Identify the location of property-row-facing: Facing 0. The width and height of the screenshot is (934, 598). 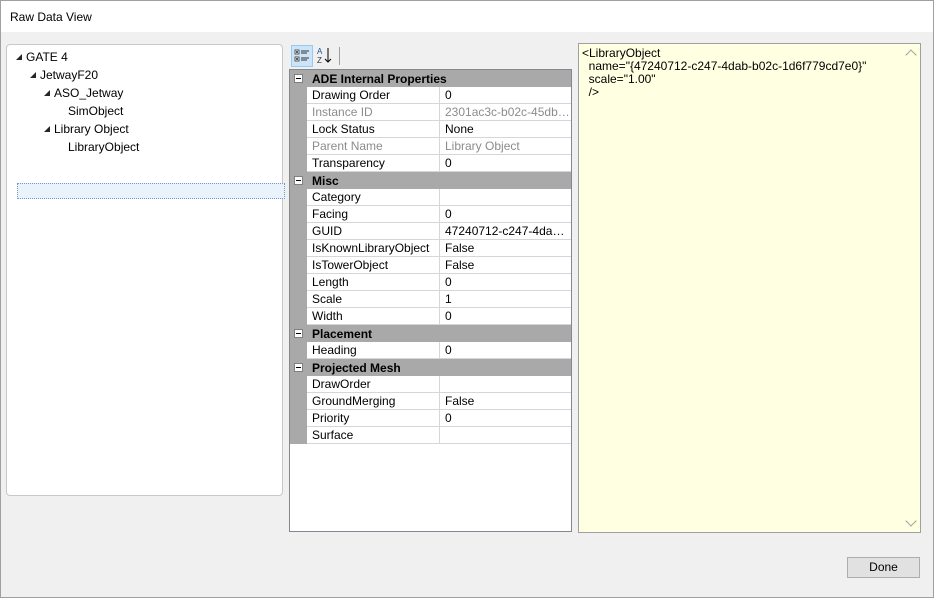
(430, 214).